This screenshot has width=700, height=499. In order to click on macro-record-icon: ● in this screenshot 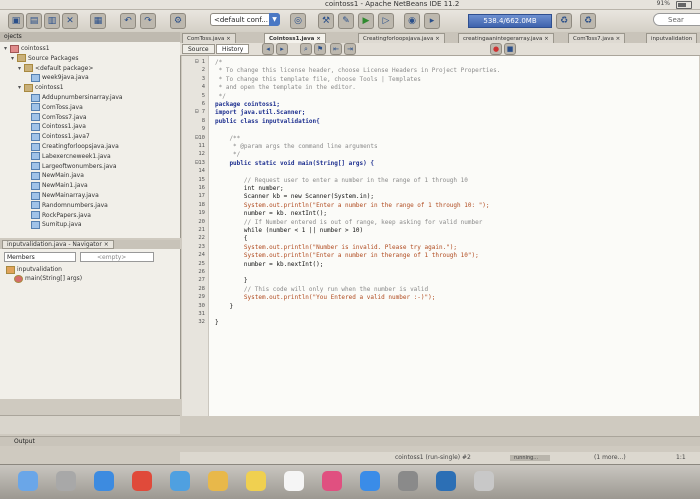, I will do `click(496, 49)`.